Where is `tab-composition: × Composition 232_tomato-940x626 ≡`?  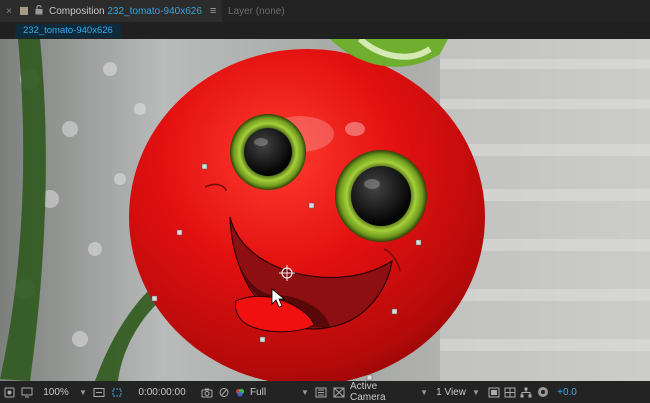
tab-composition: × Composition 232_tomato-940x626 ≡ is located at coordinates (111, 11).